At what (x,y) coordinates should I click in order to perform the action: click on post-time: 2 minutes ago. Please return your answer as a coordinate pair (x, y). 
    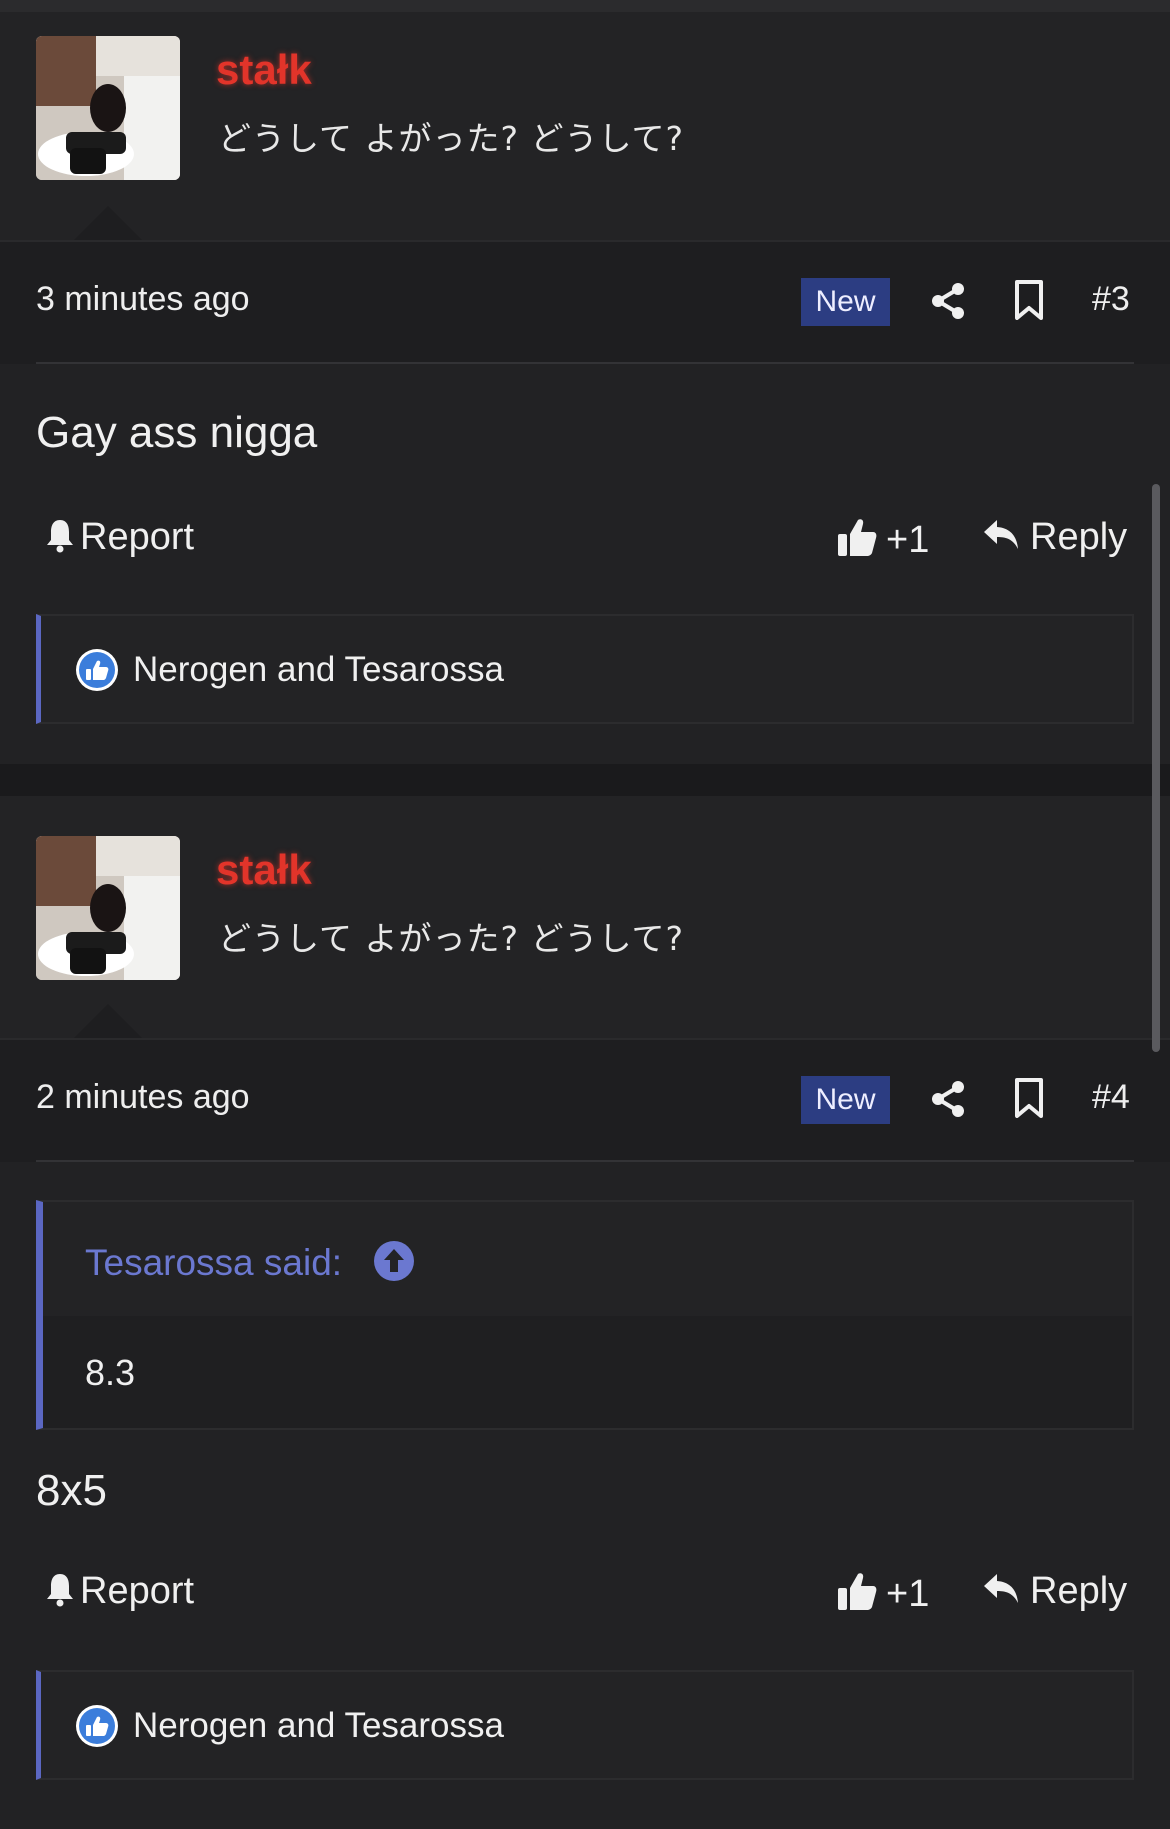
    Looking at the image, I should click on (143, 1097).